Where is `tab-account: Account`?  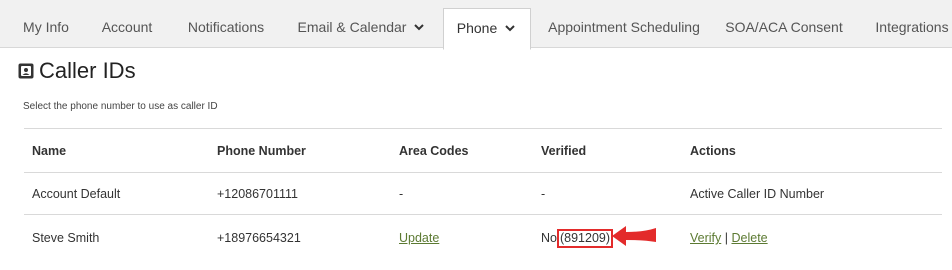 tab-account: Account is located at coordinates (127, 23).